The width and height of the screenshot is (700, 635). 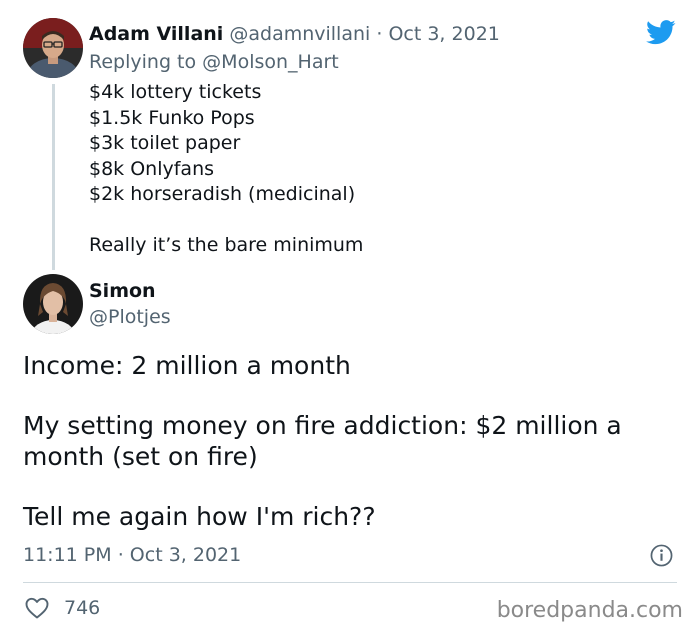 I want to click on main-author-handle: @Plotjes, so click(x=130, y=317).